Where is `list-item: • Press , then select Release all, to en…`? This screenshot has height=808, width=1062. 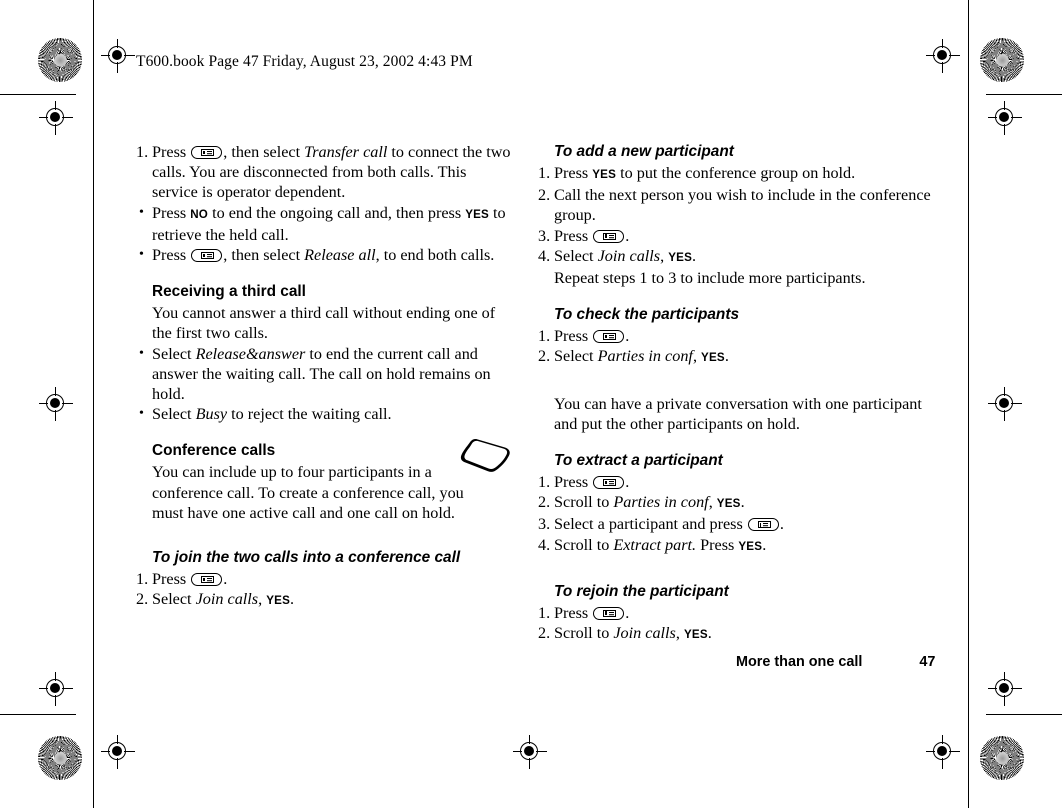 list-item: • Press , then select Release all, to en… is located at coordinates (323, 255).